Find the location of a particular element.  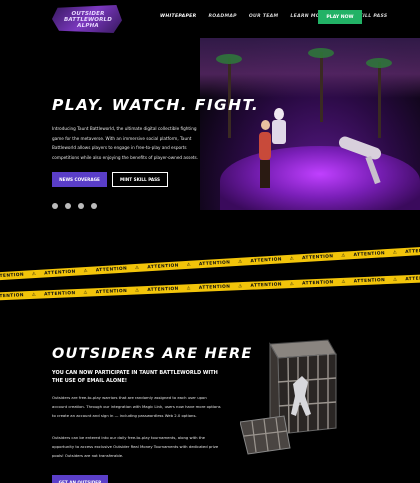

mint-skill-pass-button: MINT SKILL PASS is located at coordinates (140, 179).